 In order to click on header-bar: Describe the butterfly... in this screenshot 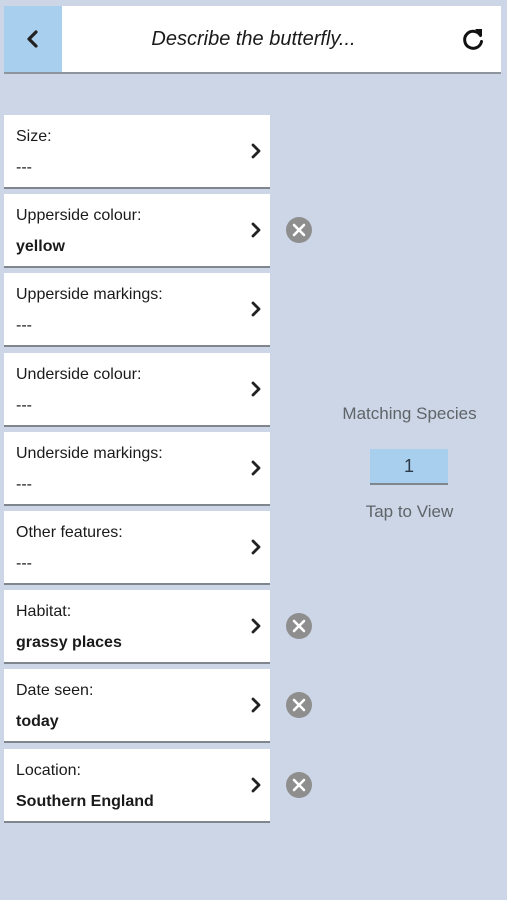, I will do `click(252, 39)`.